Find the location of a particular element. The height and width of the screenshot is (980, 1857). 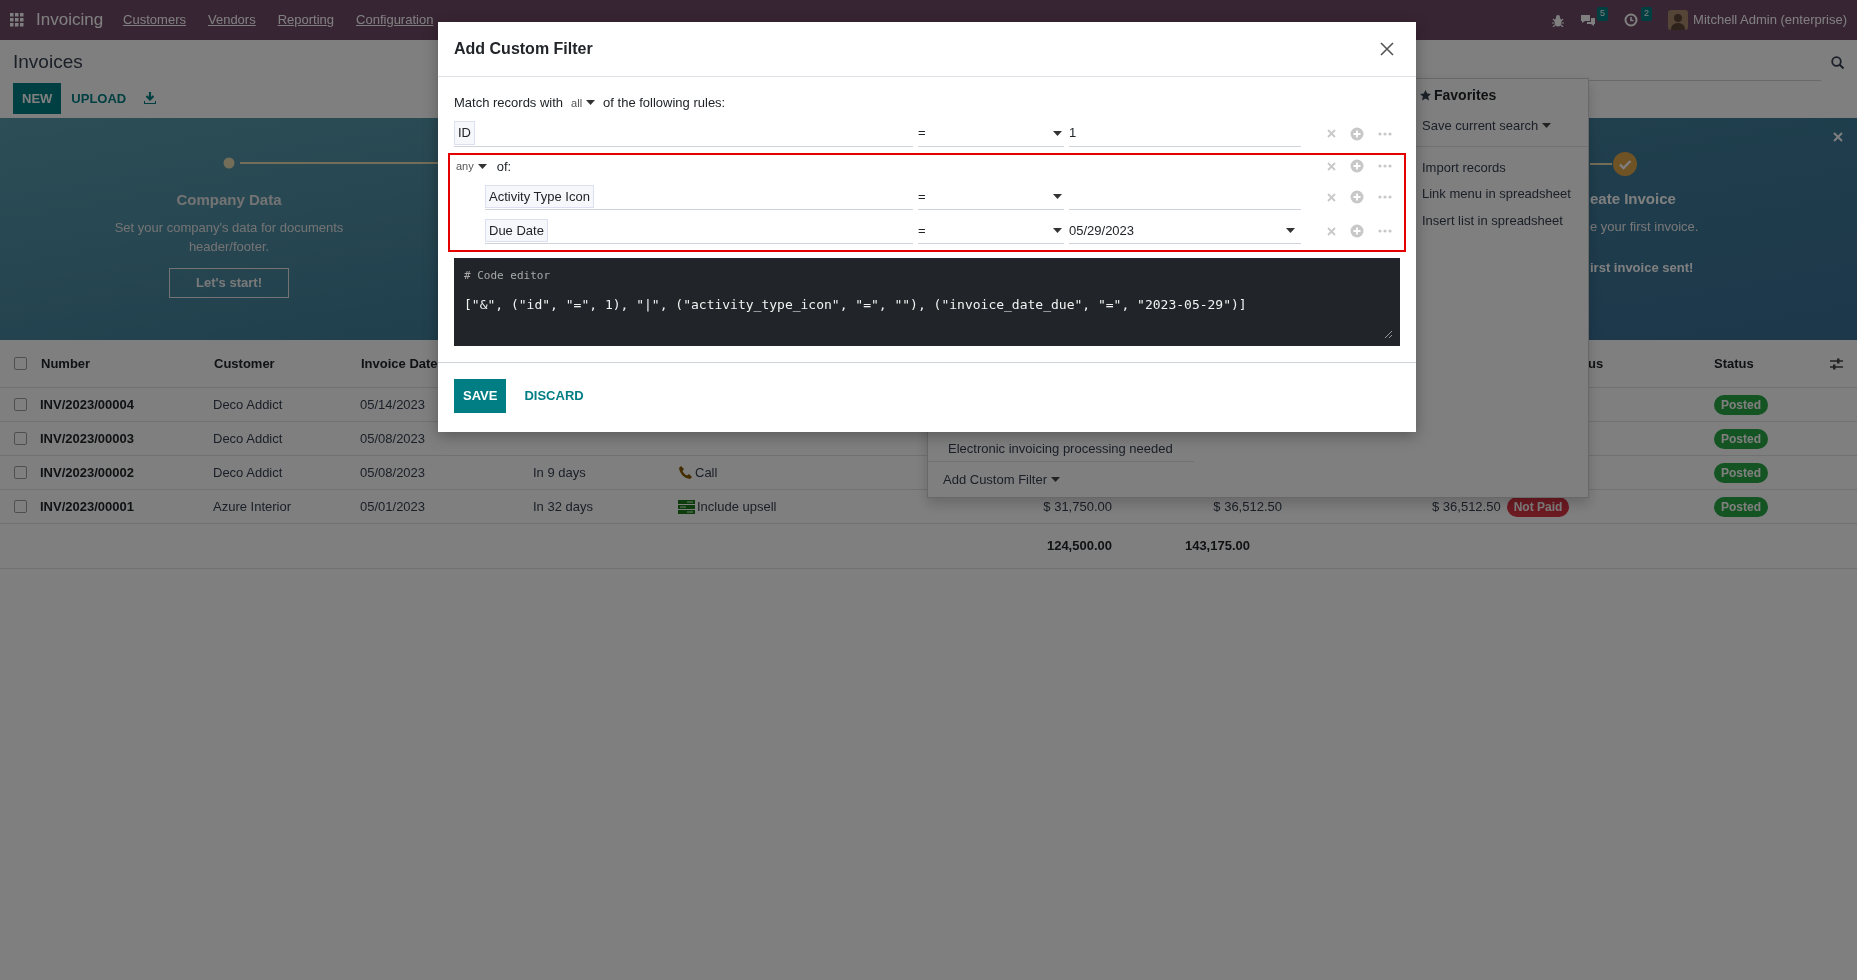

table-cell-text: In 32 days is located at coordinates (563, 506).